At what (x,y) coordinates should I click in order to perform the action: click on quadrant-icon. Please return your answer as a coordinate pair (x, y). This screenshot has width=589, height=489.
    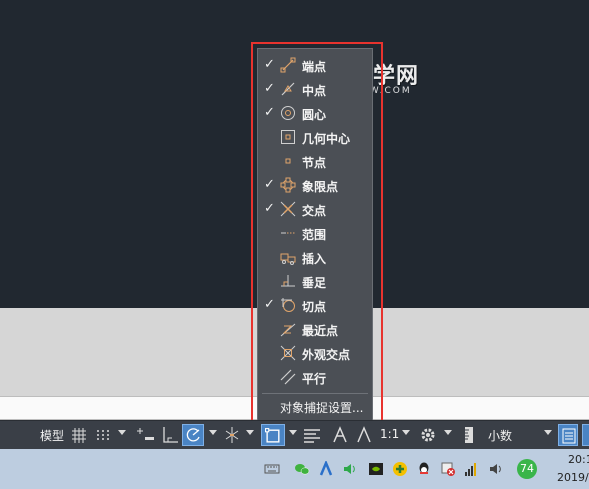
    Looking at the image, I should click on (288, 185).